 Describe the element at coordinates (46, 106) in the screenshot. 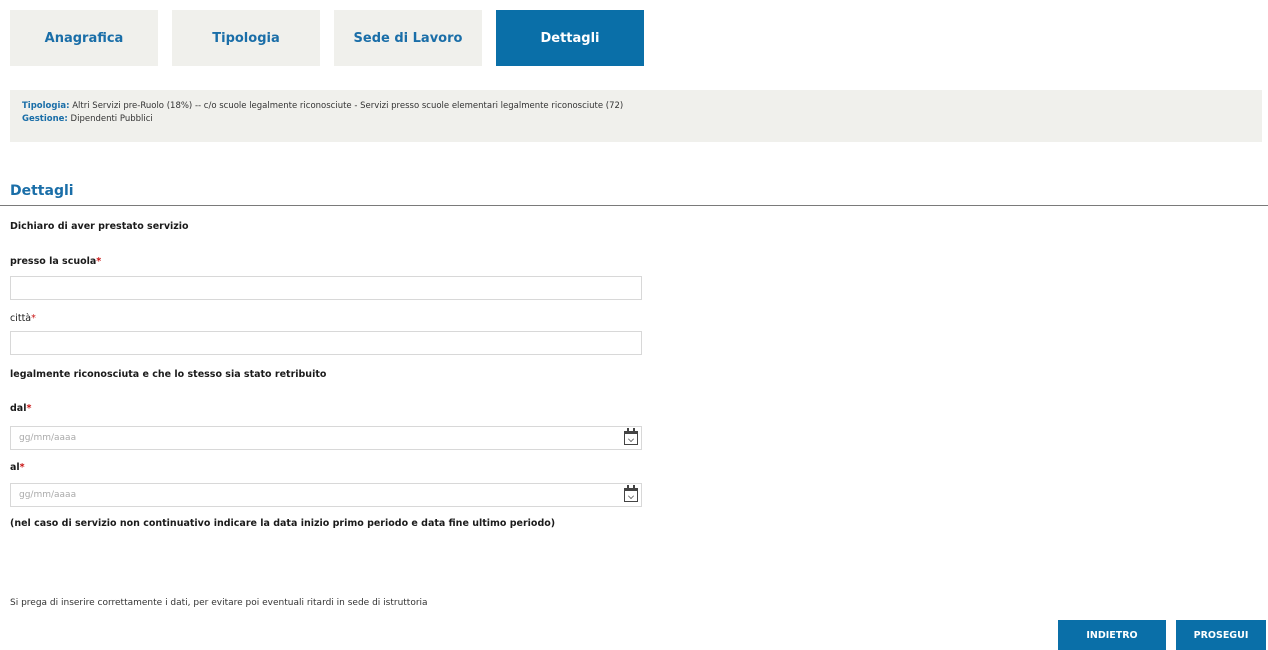

I see `tipologia-label: Tipologia:` at that location.